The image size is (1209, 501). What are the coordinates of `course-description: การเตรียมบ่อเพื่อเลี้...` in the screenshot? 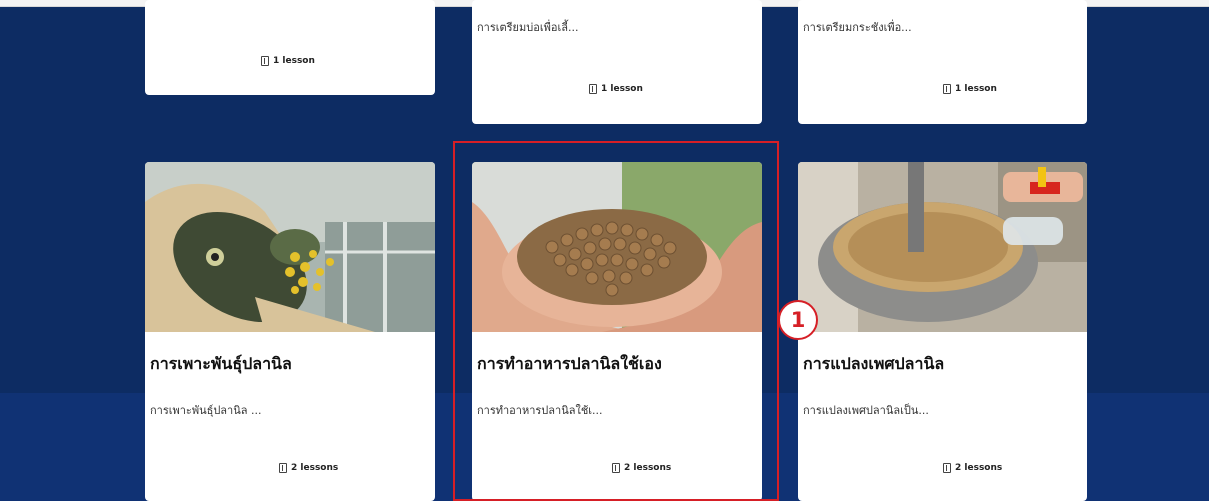 It's located at (528, 27).